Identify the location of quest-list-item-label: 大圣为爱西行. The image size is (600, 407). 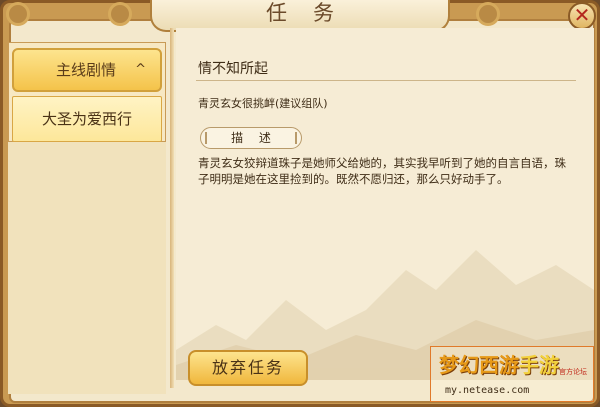
(86, 119).